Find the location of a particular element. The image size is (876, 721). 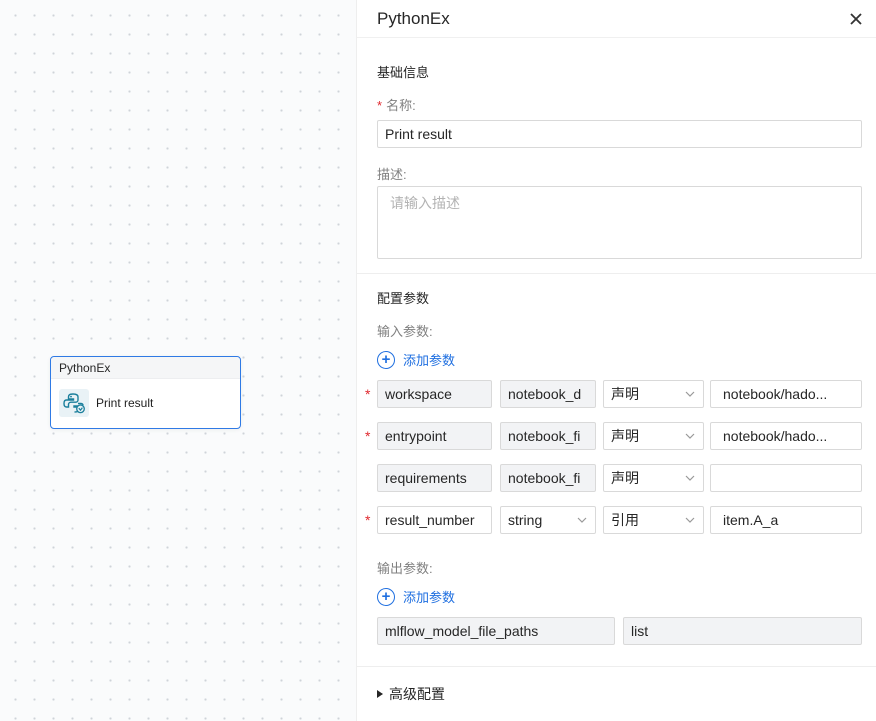

panel-header: PythonEx is located at coordinates (616, 19).